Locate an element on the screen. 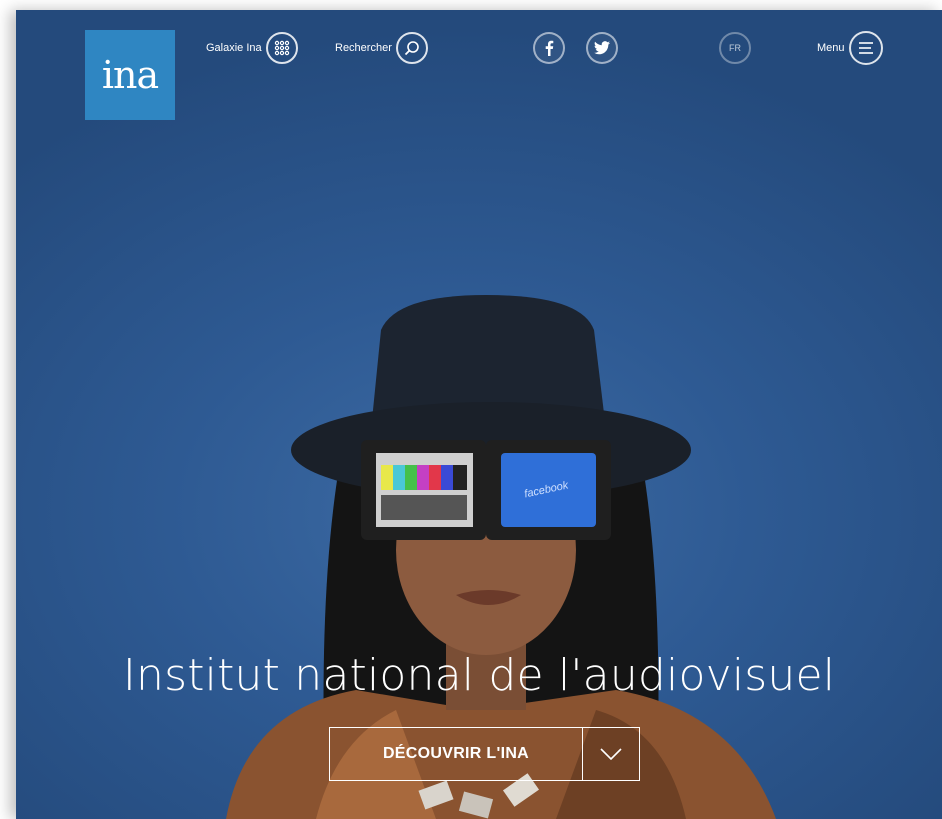 The image size is (942, 819). chevron-down-icon is located at coordinates (611, 754).